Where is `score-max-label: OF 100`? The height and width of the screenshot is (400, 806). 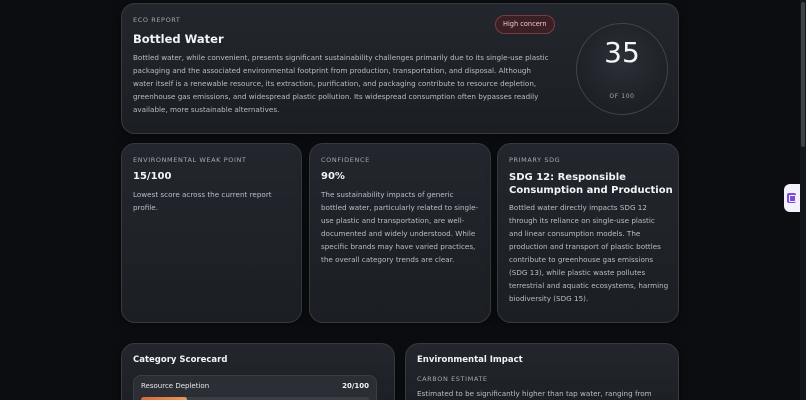 score-max-label: OF 100 is located at coordinates (622, 96).